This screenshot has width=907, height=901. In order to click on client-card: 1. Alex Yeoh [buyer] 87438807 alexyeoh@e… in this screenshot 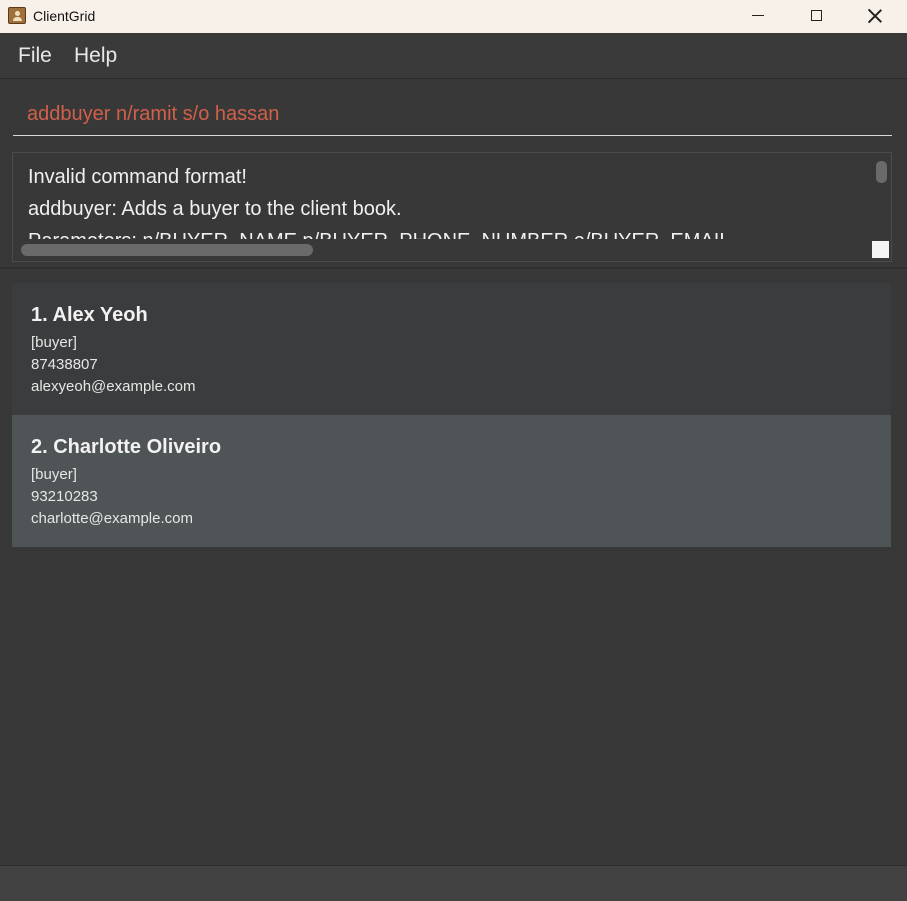, I will do `click(451, 349)`.